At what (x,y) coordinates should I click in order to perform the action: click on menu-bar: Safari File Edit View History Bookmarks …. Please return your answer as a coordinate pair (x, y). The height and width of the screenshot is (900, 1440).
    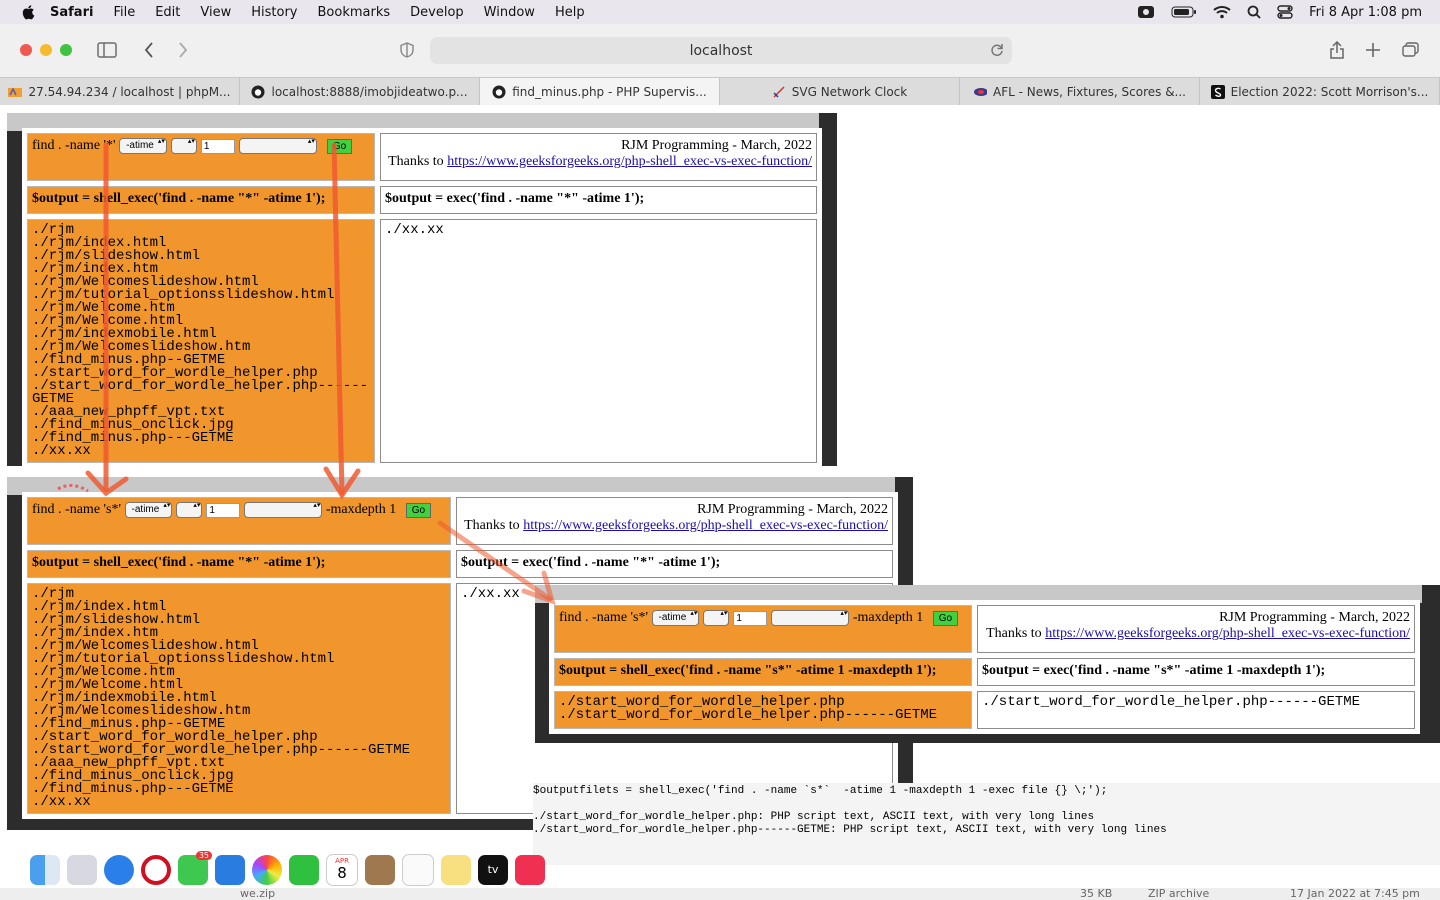
    Looking at the image, I should click on (720, 12).